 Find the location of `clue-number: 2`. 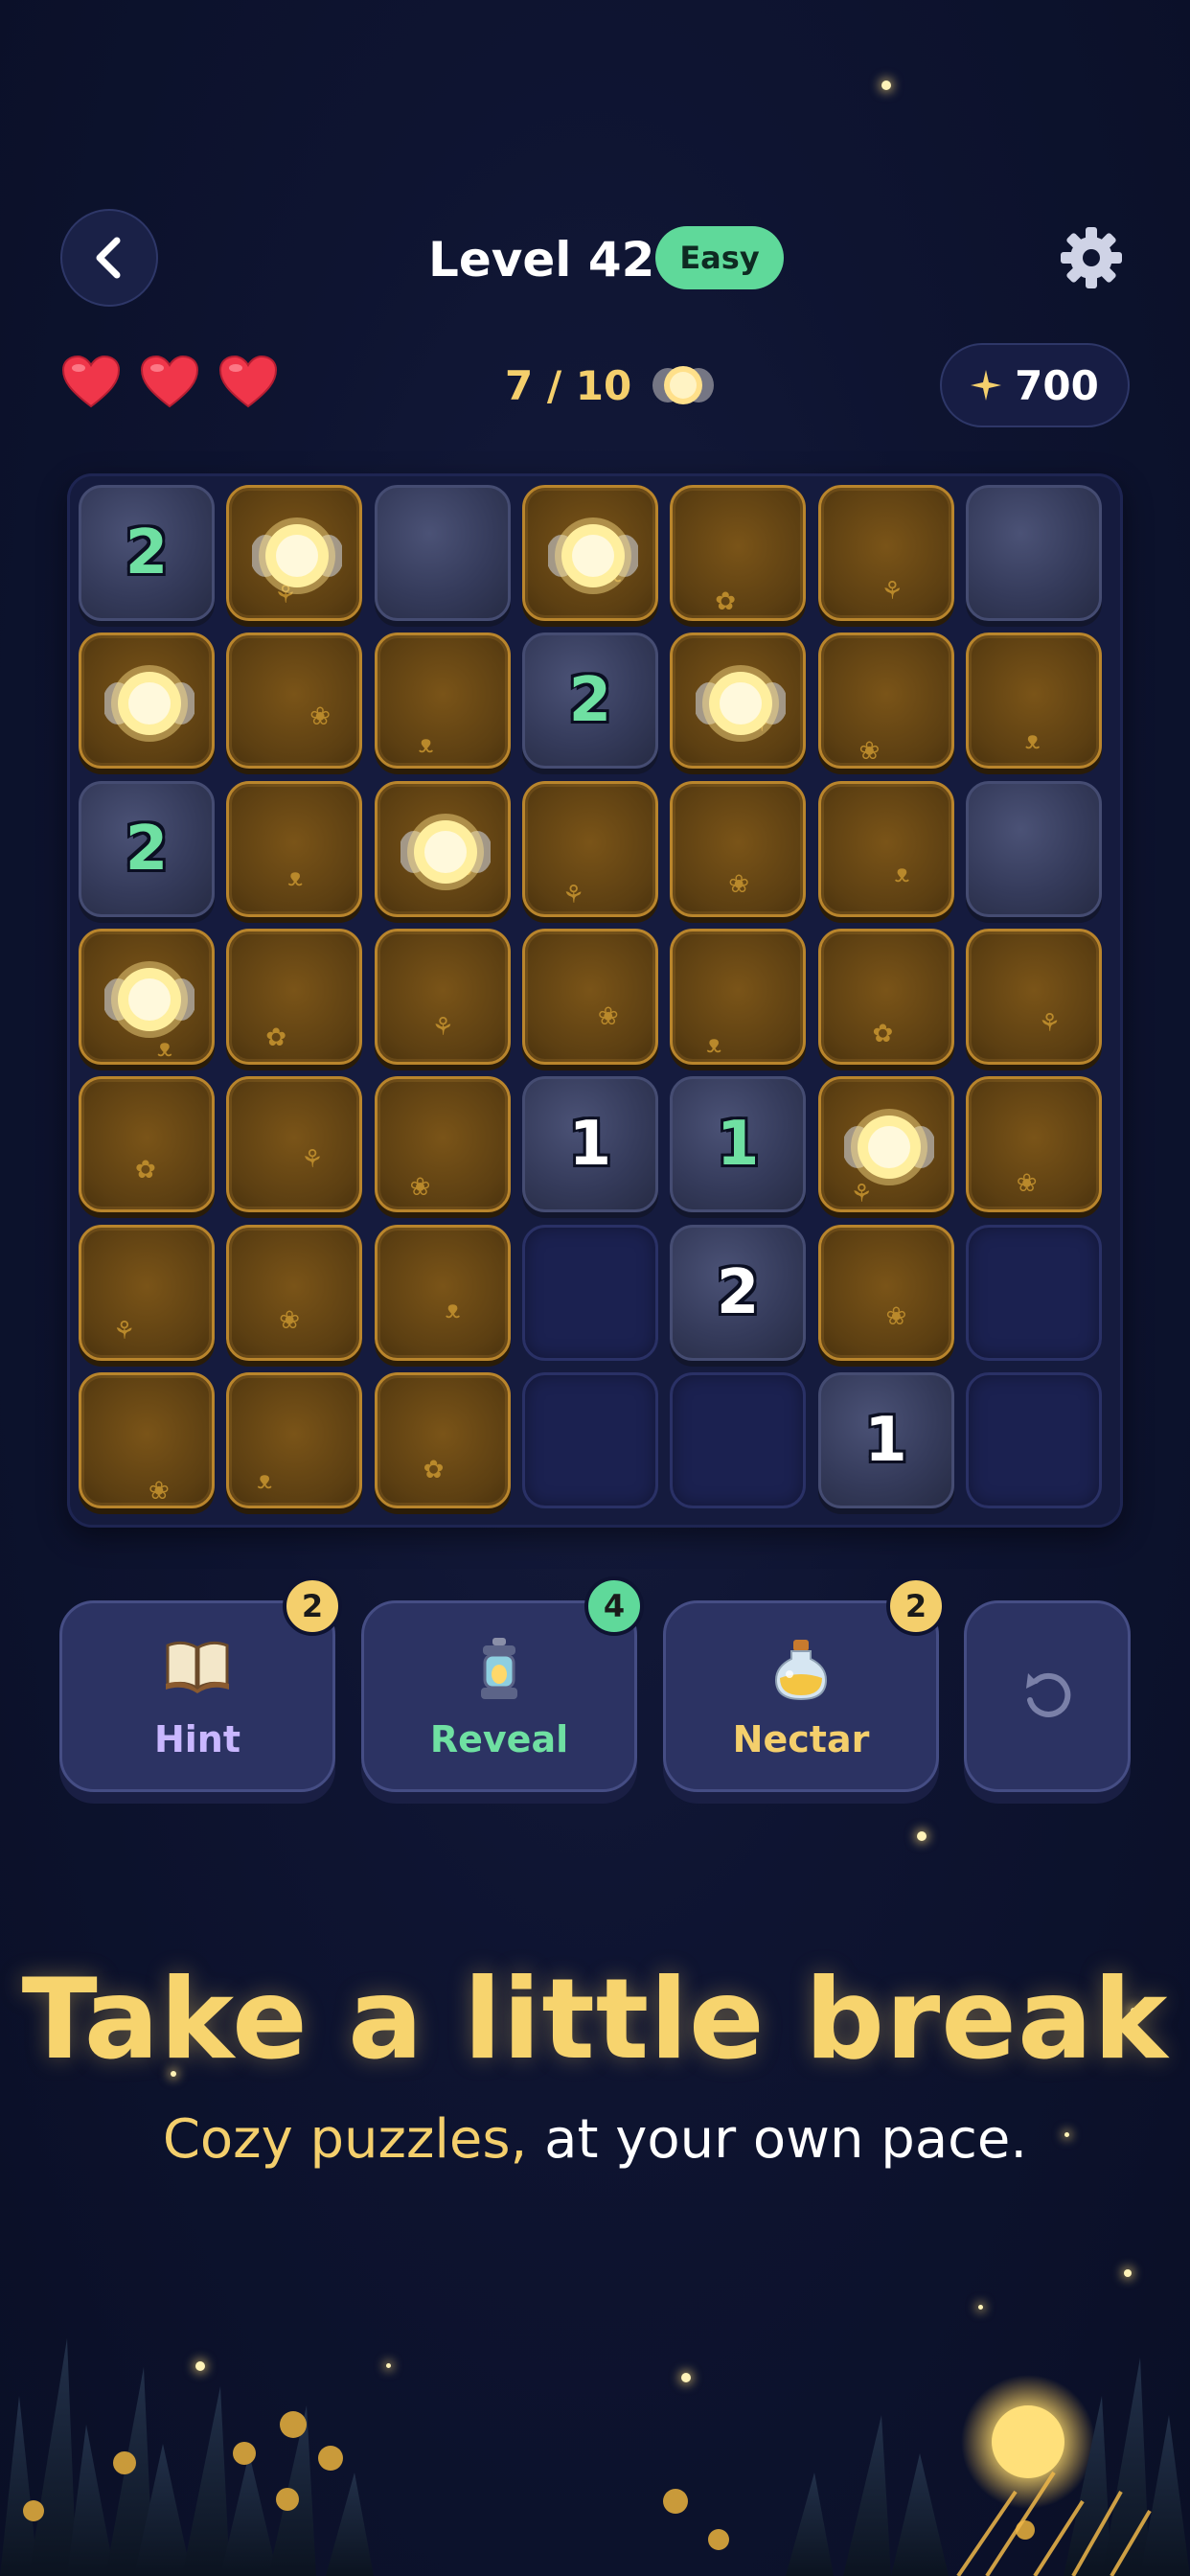

clue-number: 2 is located at coordinates (738, 1292).